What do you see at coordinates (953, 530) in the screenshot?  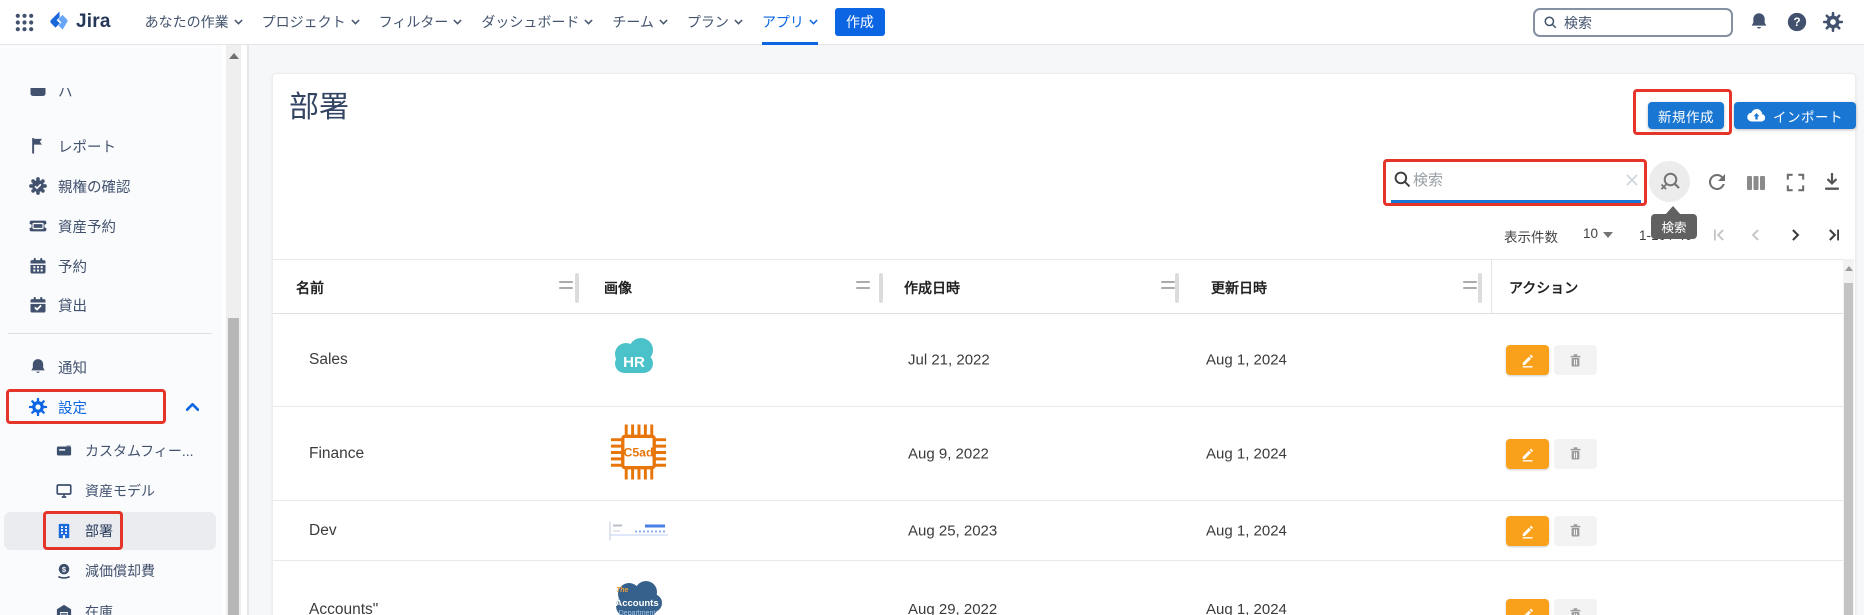 I see `created-date: Aug 25, 2023` at bounding box center [953, 530].